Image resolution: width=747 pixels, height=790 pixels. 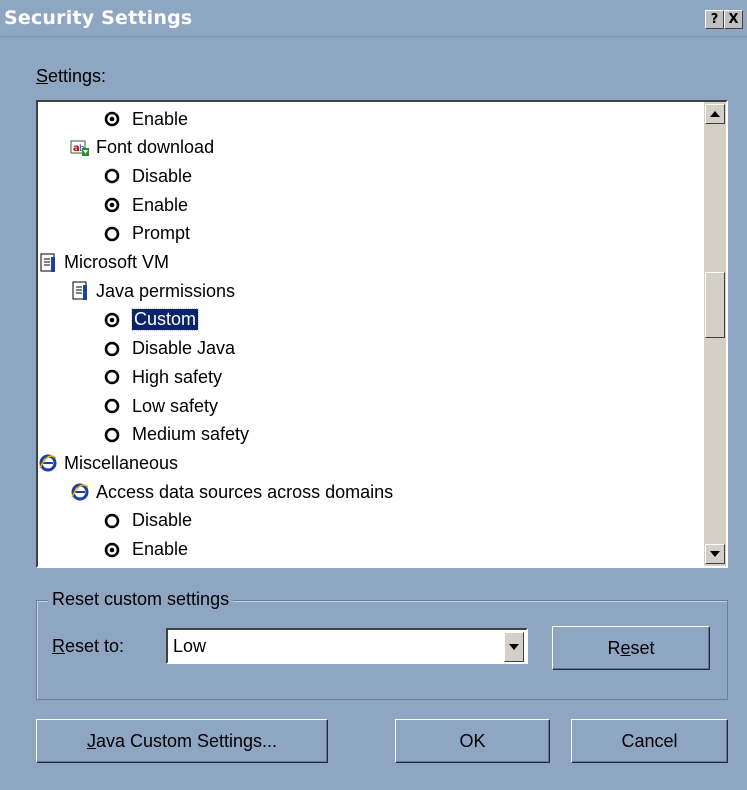 What do you see at coordinates (347, 646) in the screenshot?
I see `reset-to-combobox: Low` at bounding box center [347, 646].